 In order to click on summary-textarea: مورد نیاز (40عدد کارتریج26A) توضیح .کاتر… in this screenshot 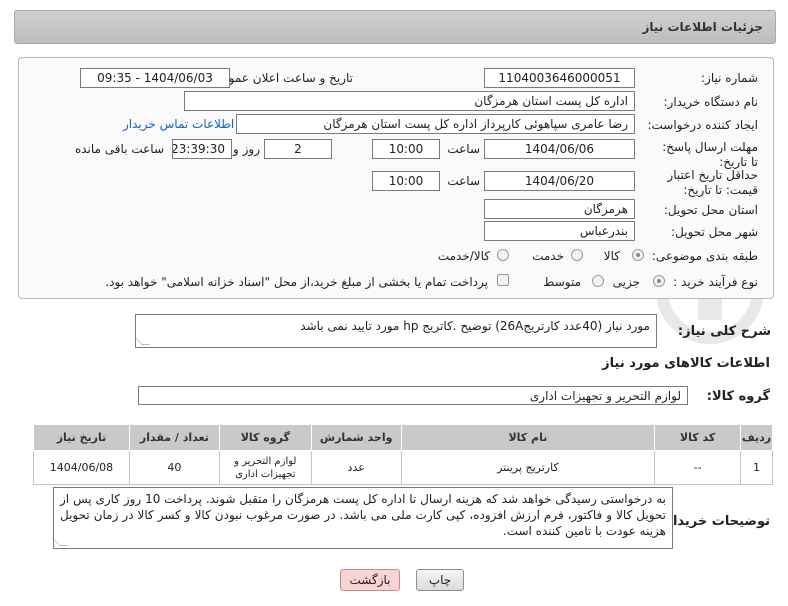, I will do `click(395, 331)`.